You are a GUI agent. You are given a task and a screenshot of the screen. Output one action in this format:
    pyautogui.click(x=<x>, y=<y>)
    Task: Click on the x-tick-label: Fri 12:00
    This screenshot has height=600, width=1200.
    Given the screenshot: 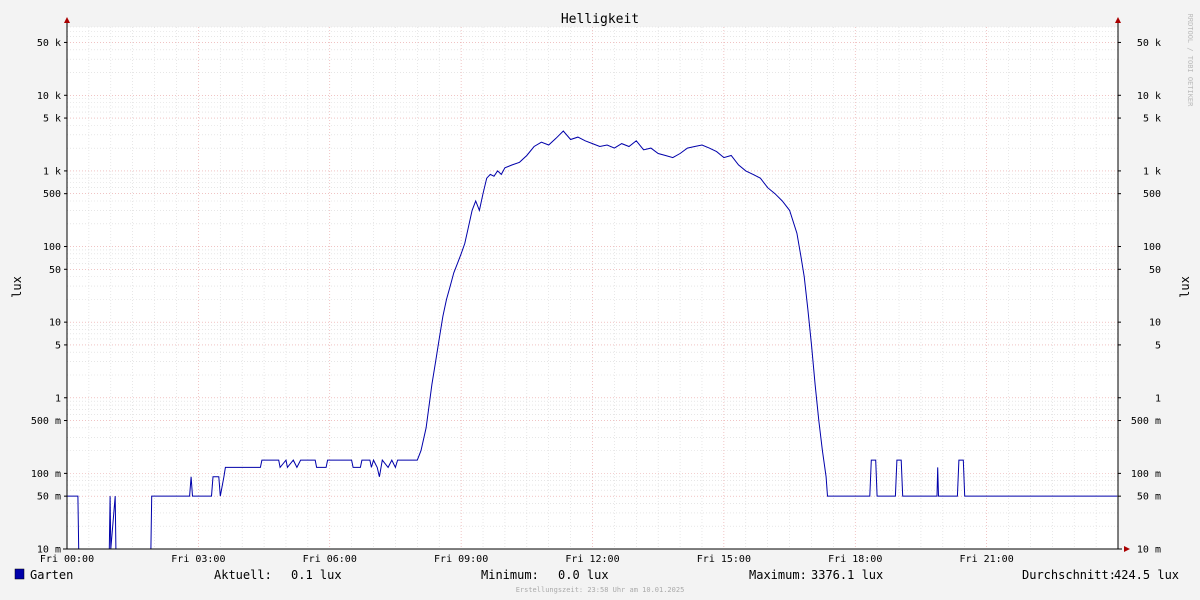 What is the action you would take?
    pyautogui.click(x=592, y=559)
    